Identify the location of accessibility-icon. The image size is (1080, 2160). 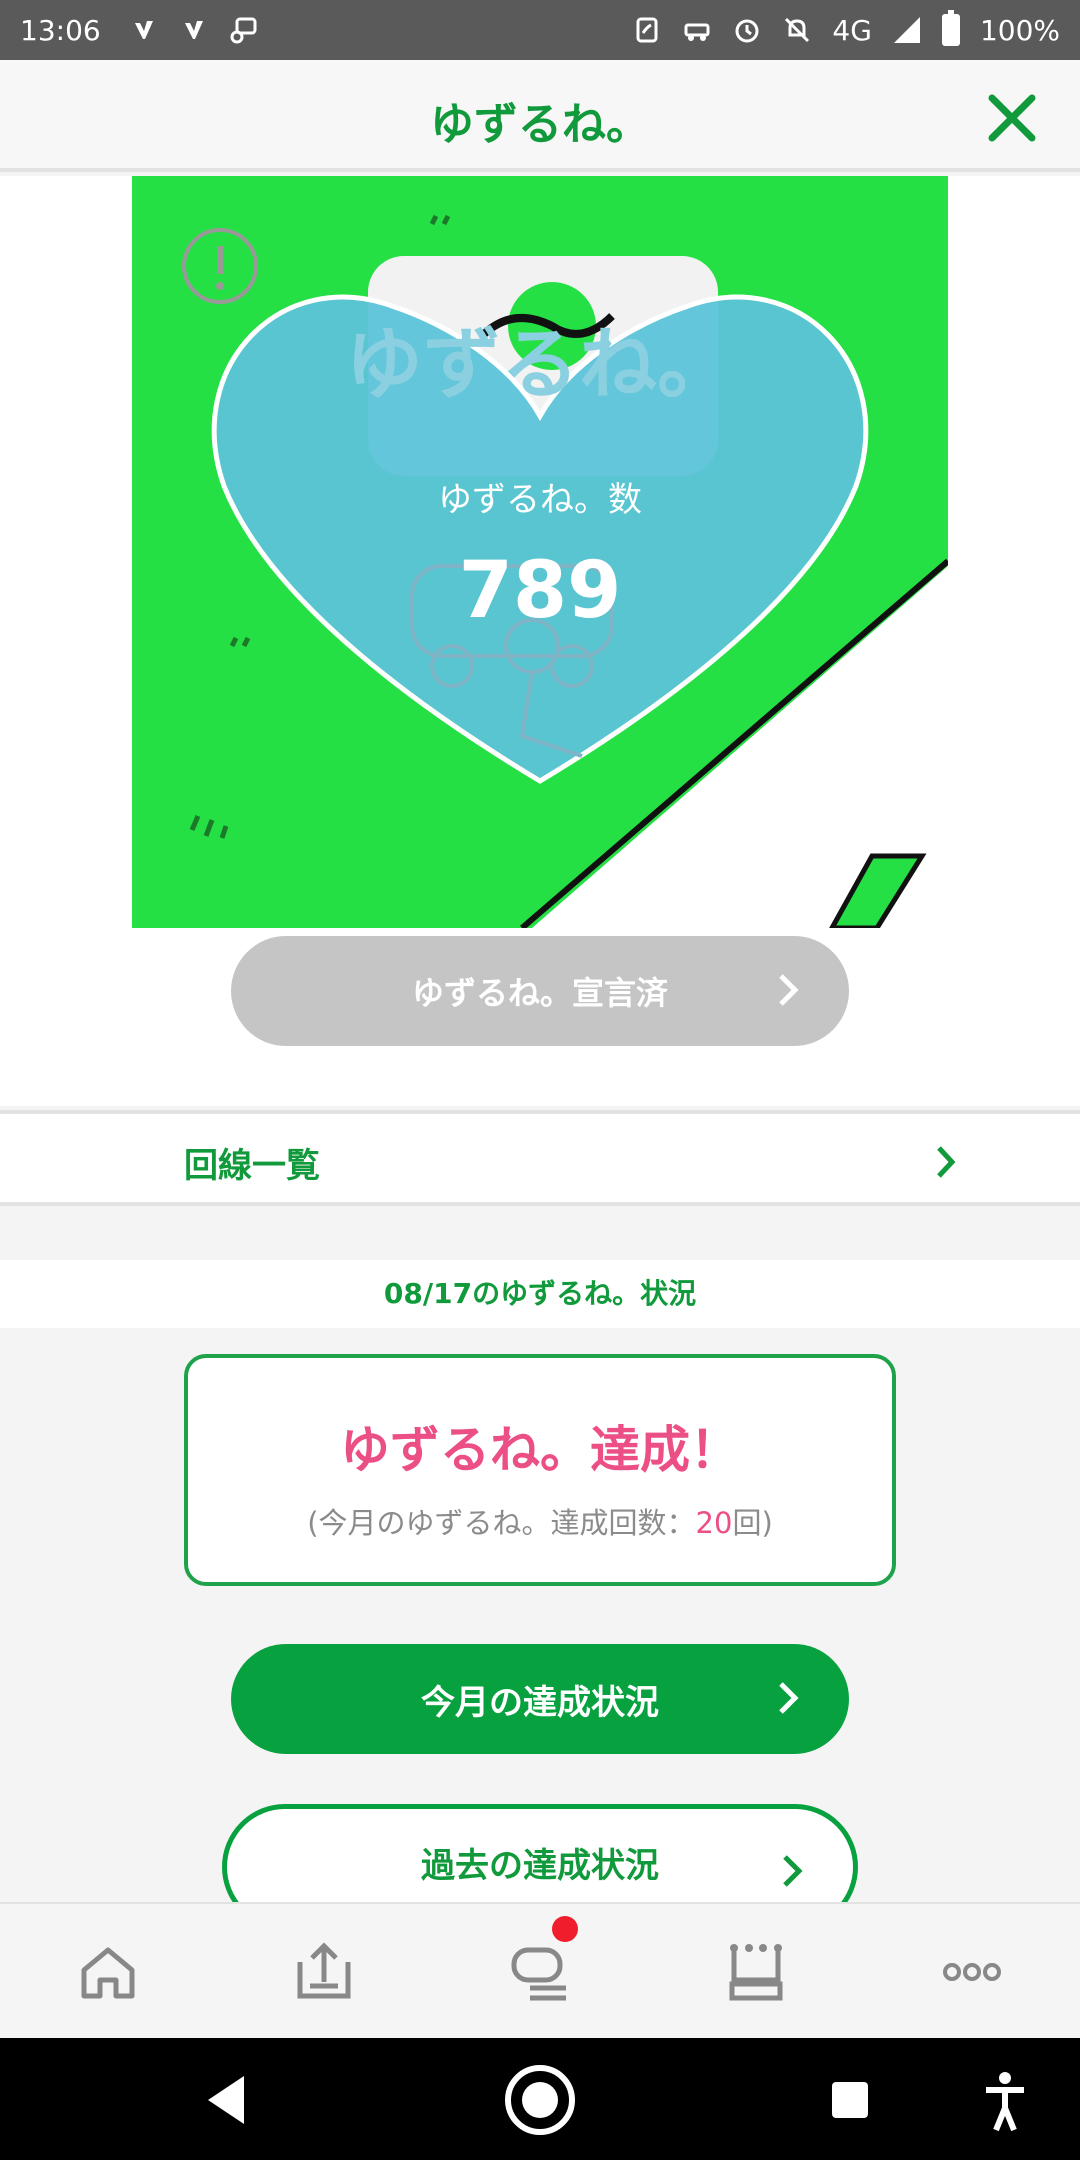
(1005, 2100).